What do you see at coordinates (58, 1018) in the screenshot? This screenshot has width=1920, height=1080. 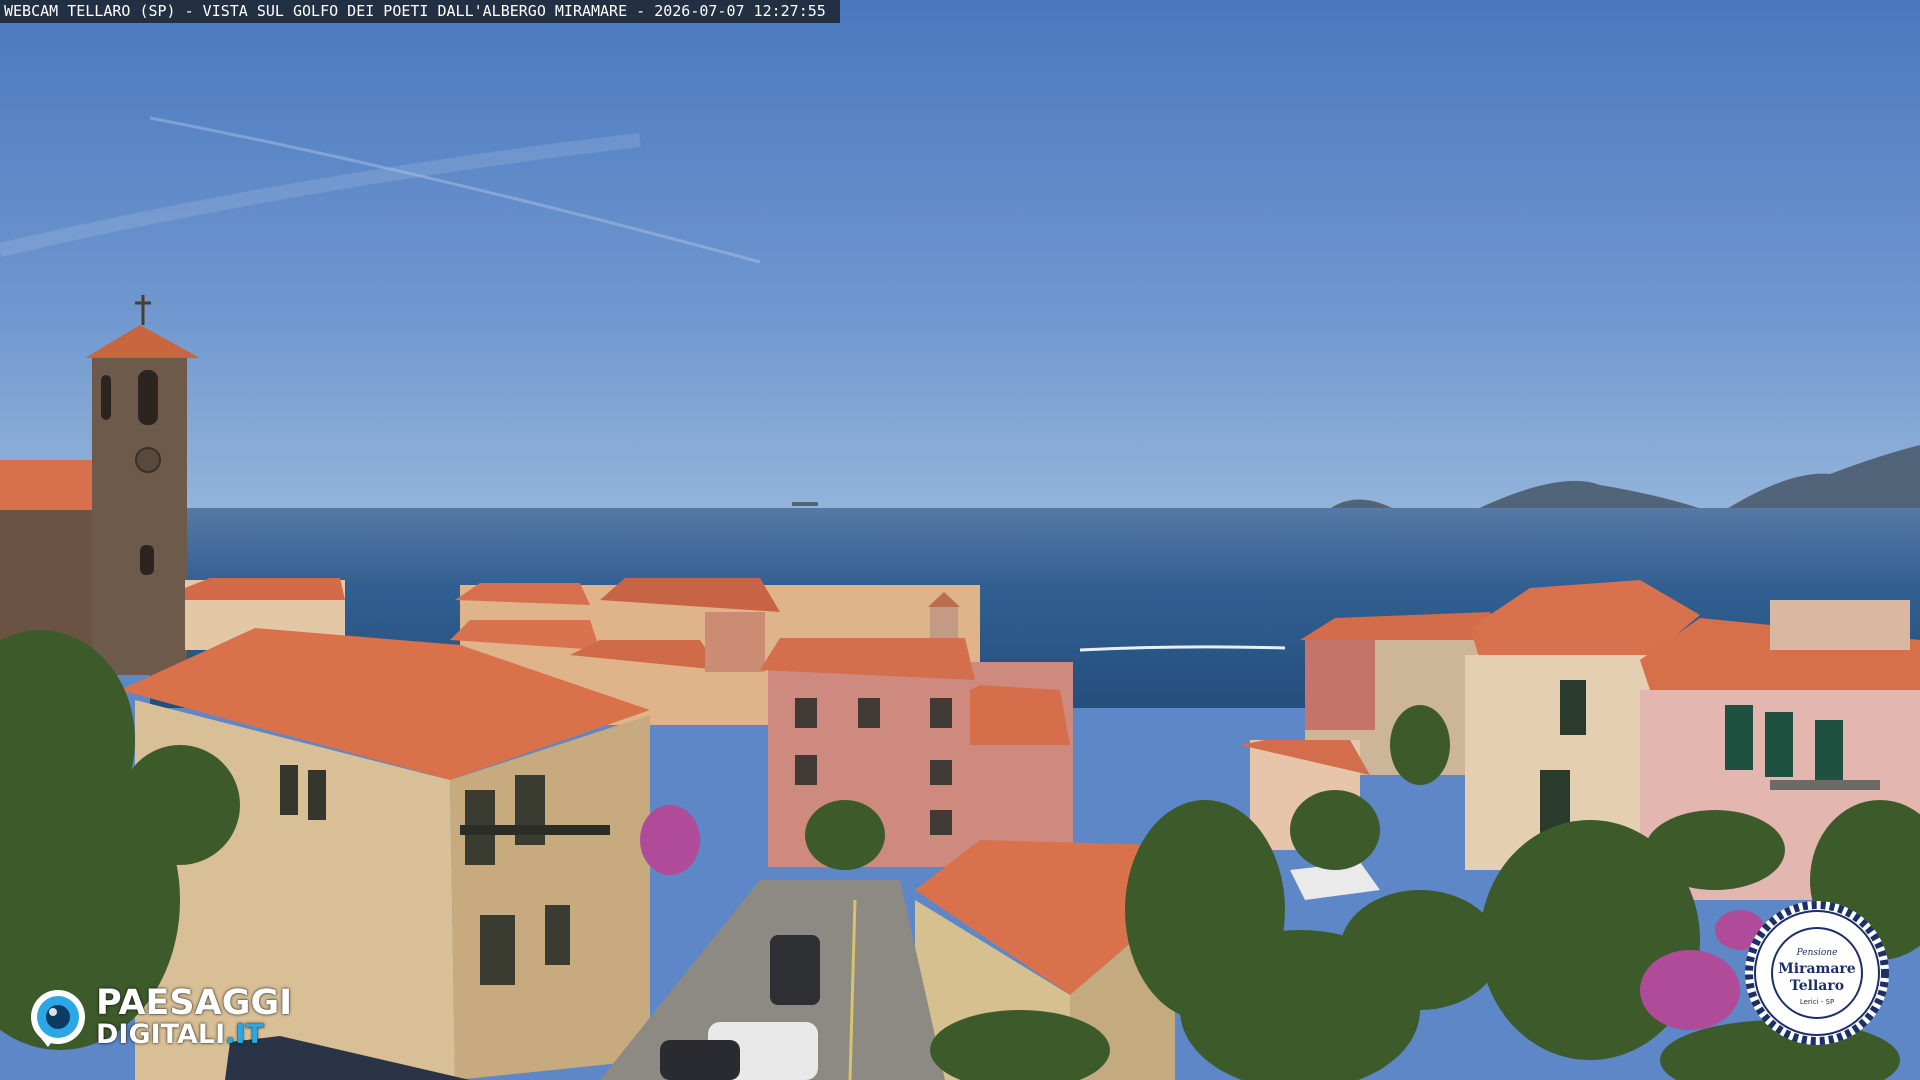 I see `lens-icon` at bounding box center [58, 1018].